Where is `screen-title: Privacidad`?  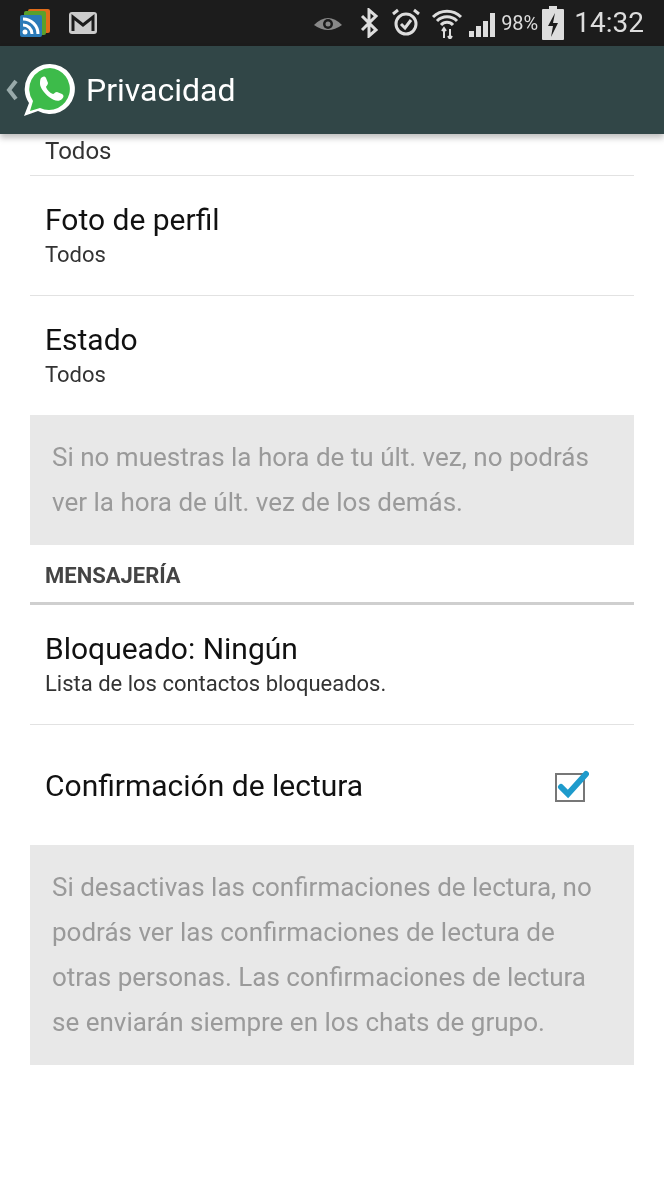 screen-title: Privacidad is located at coordinates (161, 90).